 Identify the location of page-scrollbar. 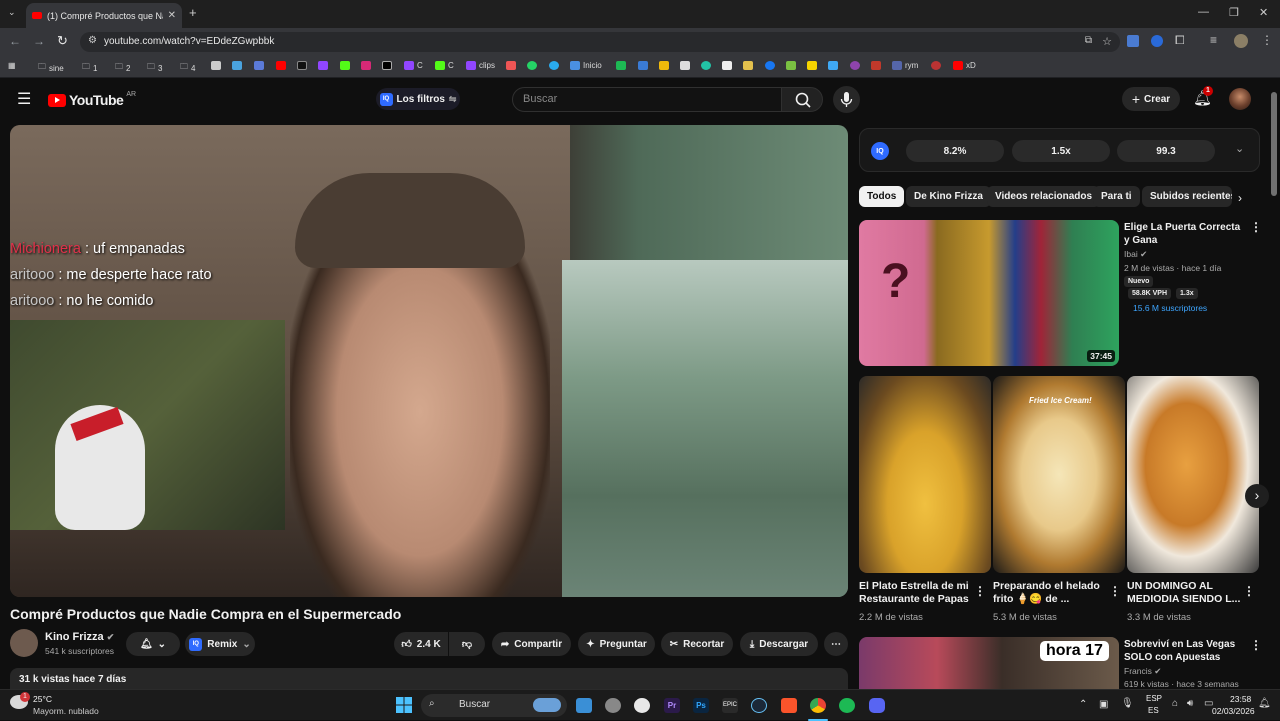
(1274, 144).